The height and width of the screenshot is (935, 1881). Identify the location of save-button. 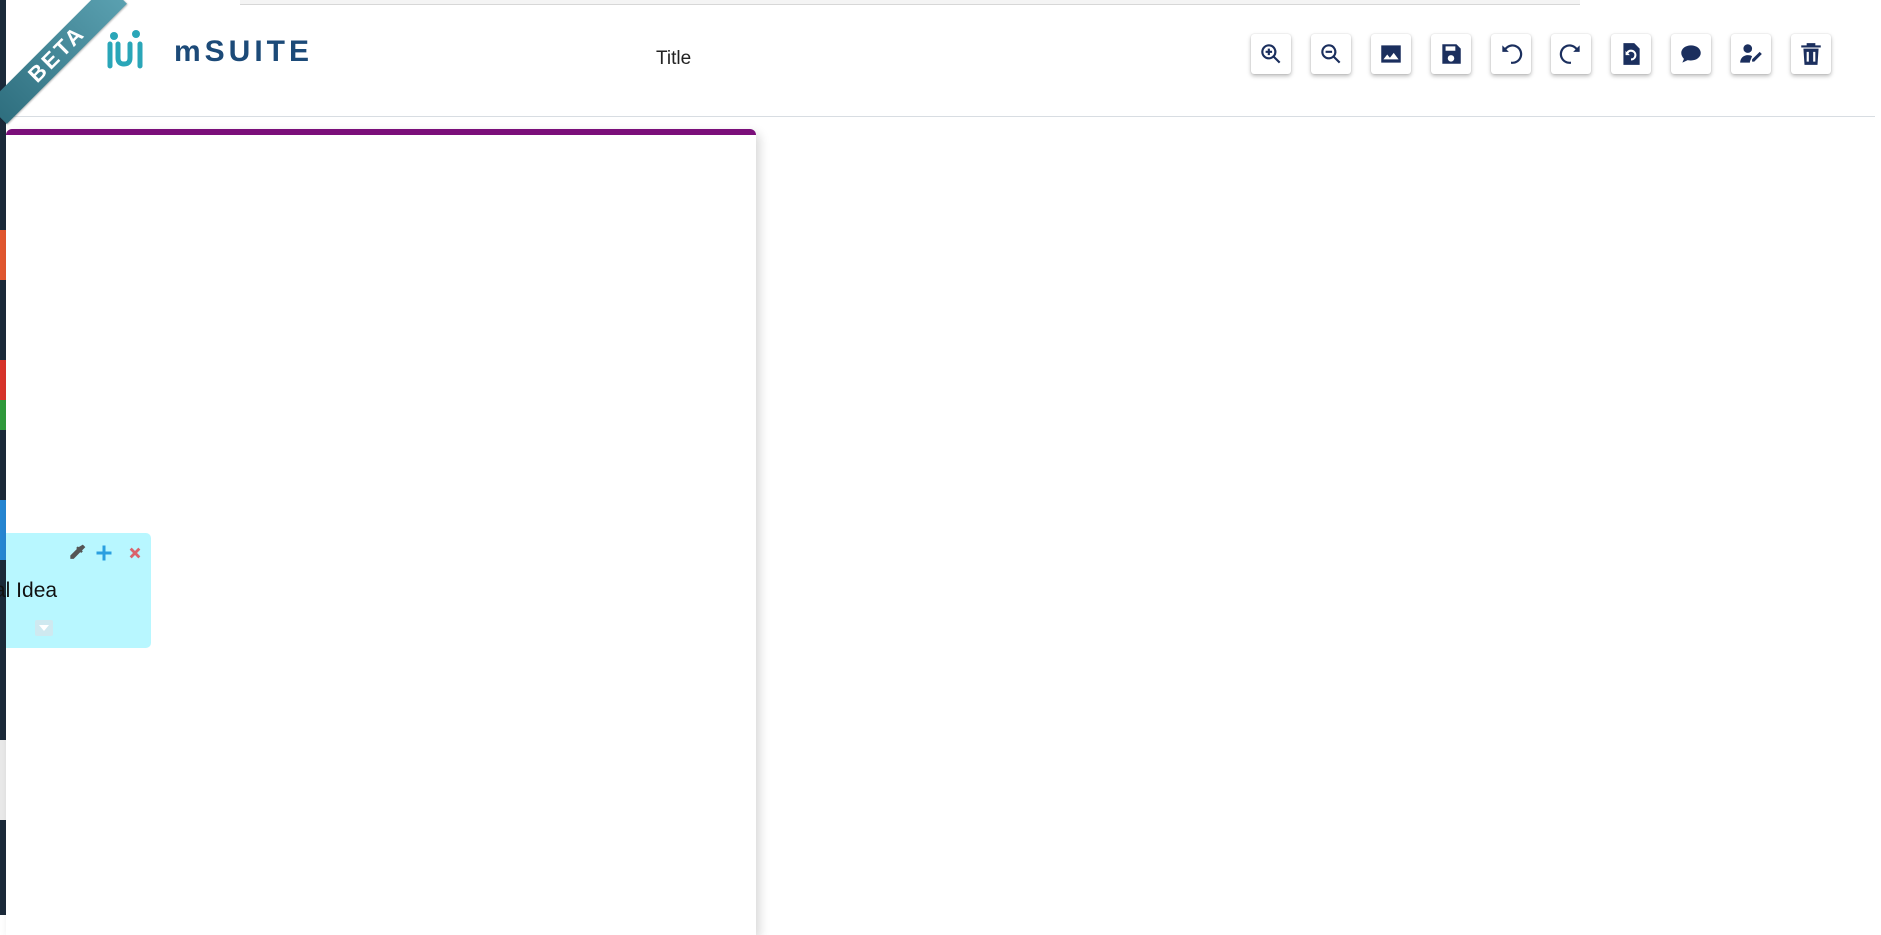
(1451, 54).